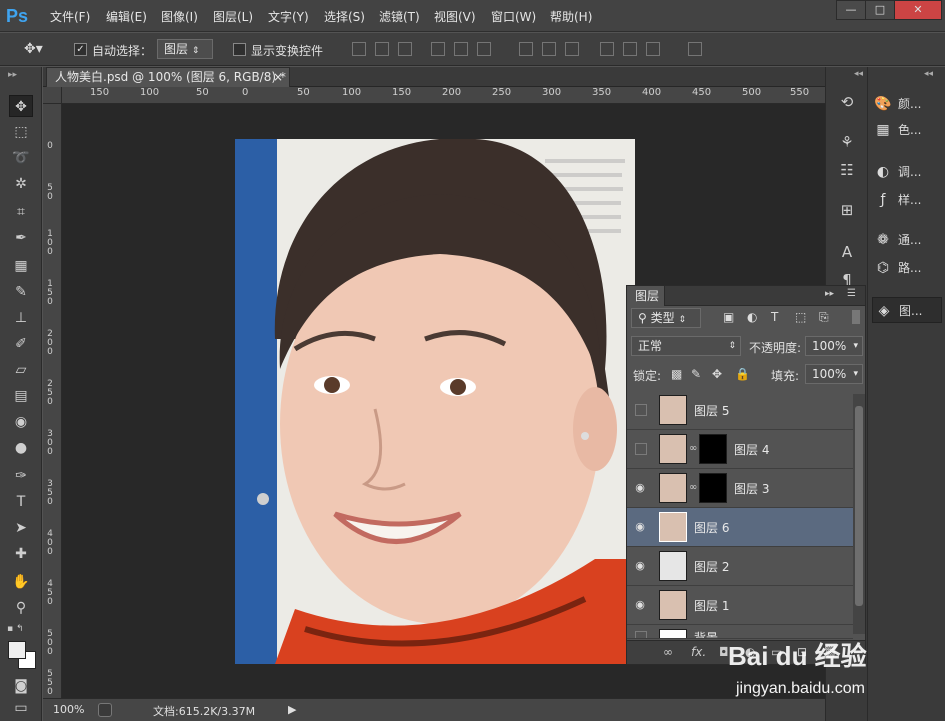  What do you see at coordinates (695, 49) in the screenshot?
I see `auto-align-icon` at bounding box center [695, 49].